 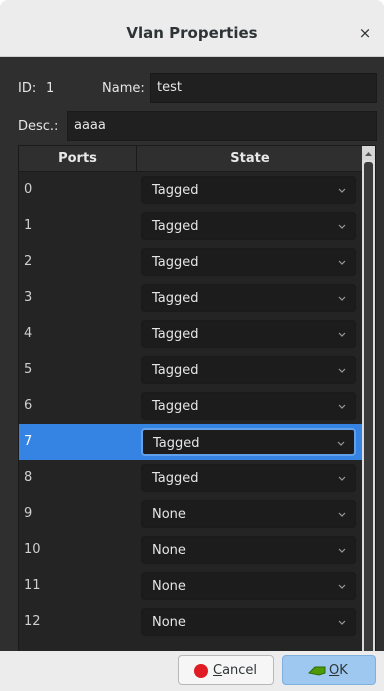 What do you see at coordinates (343, 670) in the screenshot?
I see `ok-label-rest: K` at bounding box center [343, 670].